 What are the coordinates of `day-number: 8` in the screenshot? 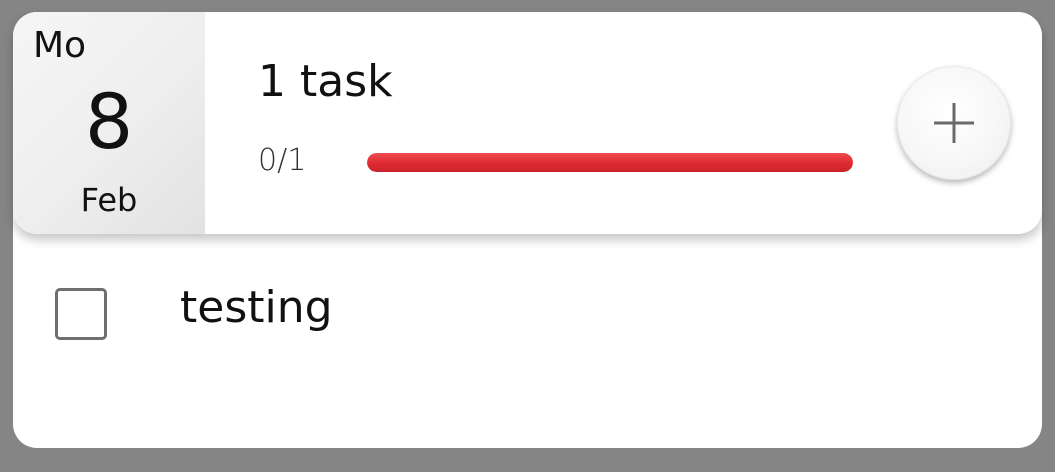 It's located at (109, 121).